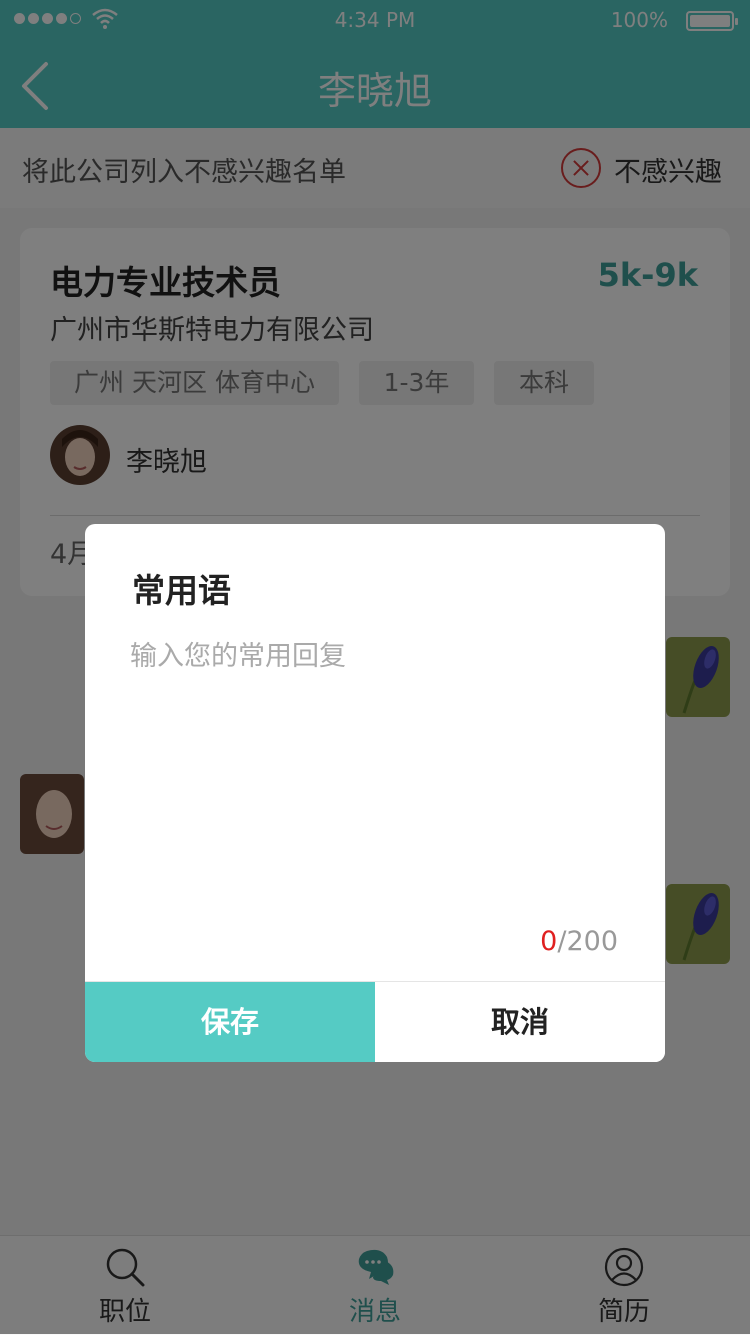 This screenshot has height=1335, width=750. I want to click on char-counter: 0/200, so click(579, 941).